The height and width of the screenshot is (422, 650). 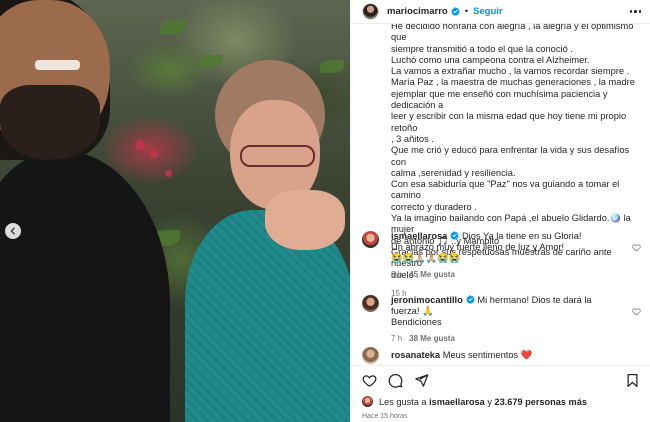 I want to click on more-horizontal-icon, so click(x=630, y=11).